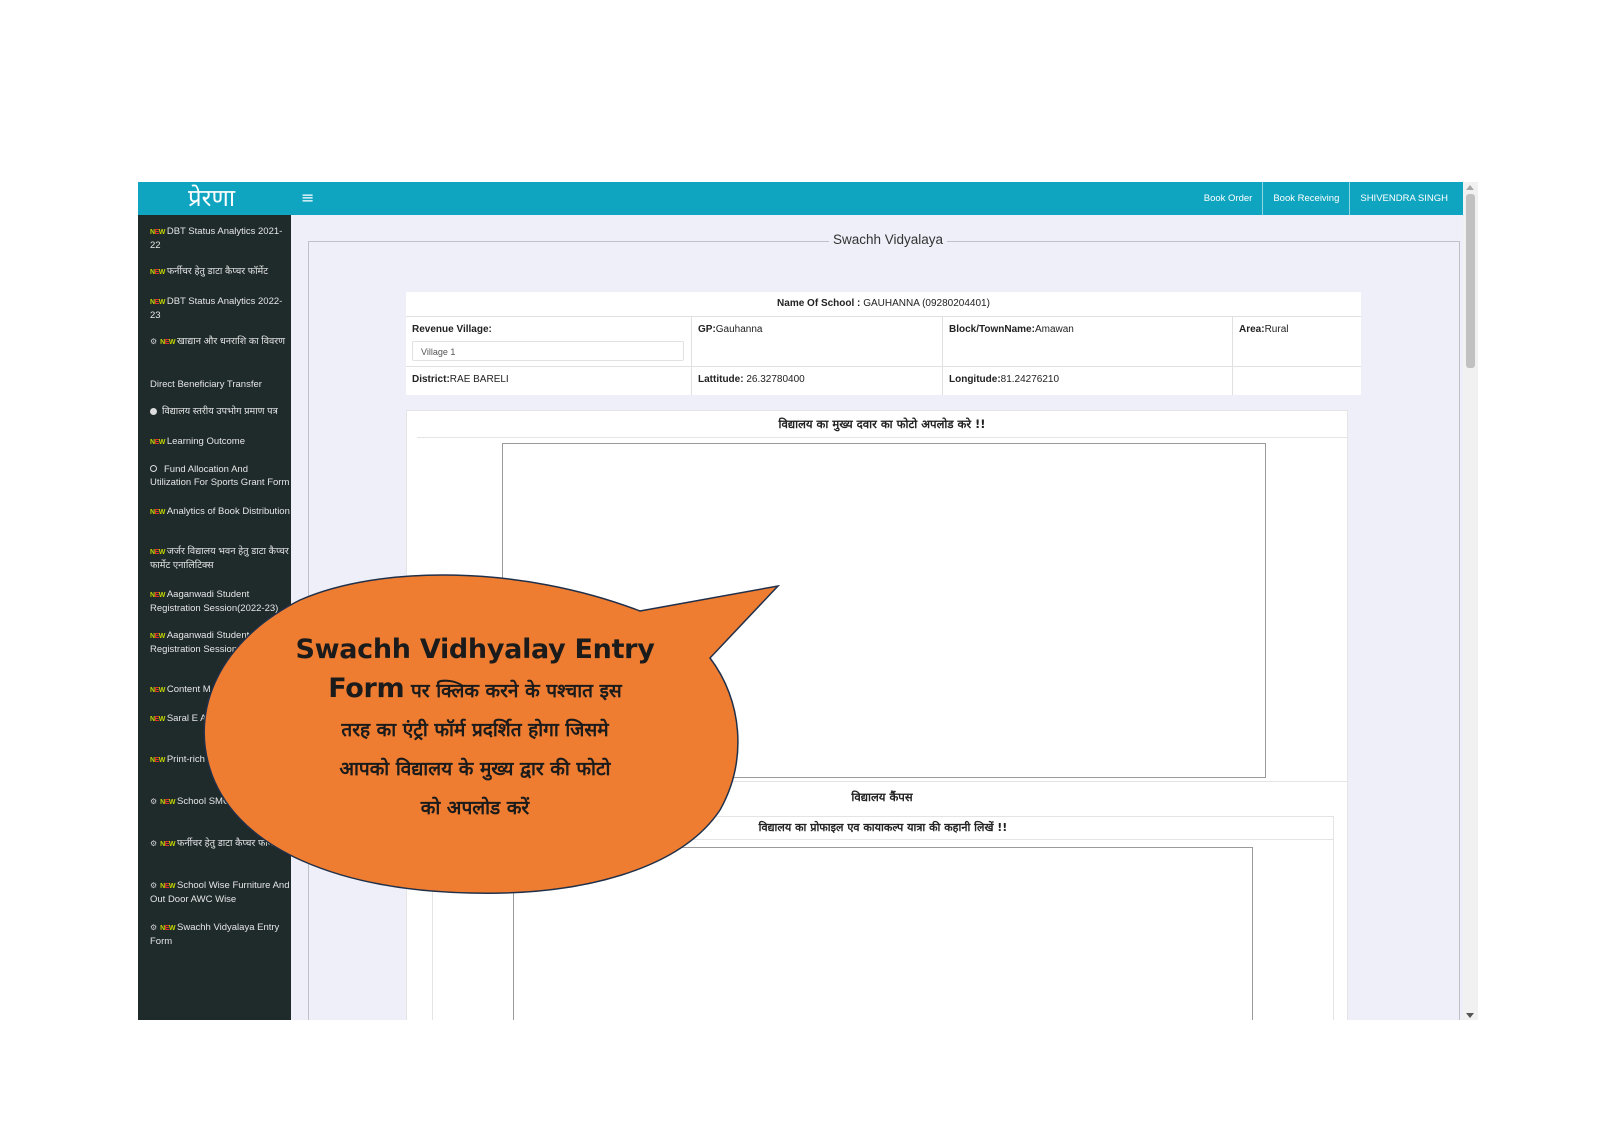 The image size is (1600, 1131). I want to click on scroll-thumb, so click(1470, 281).